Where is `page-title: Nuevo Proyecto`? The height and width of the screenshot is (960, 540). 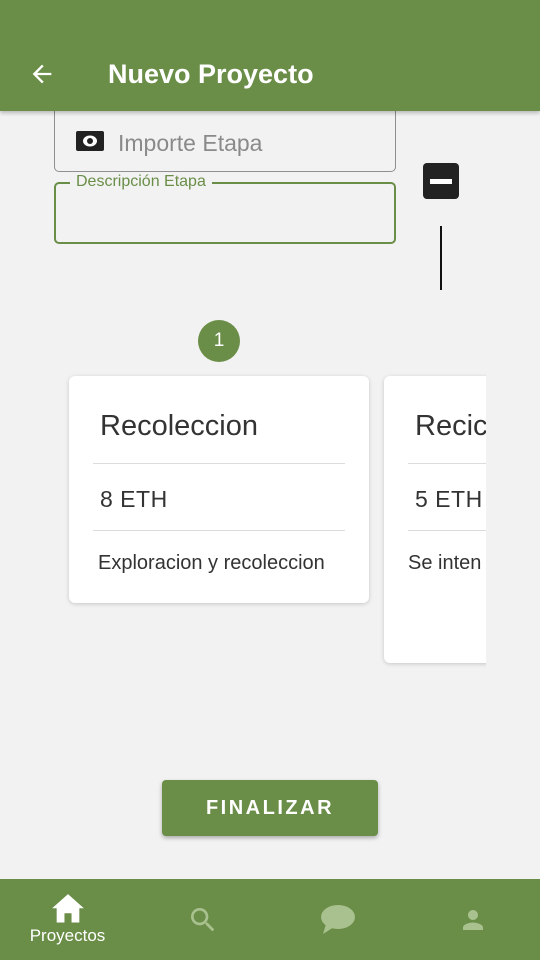 page-title: Nuevo Proyecto is located at coordinates (211, 74).